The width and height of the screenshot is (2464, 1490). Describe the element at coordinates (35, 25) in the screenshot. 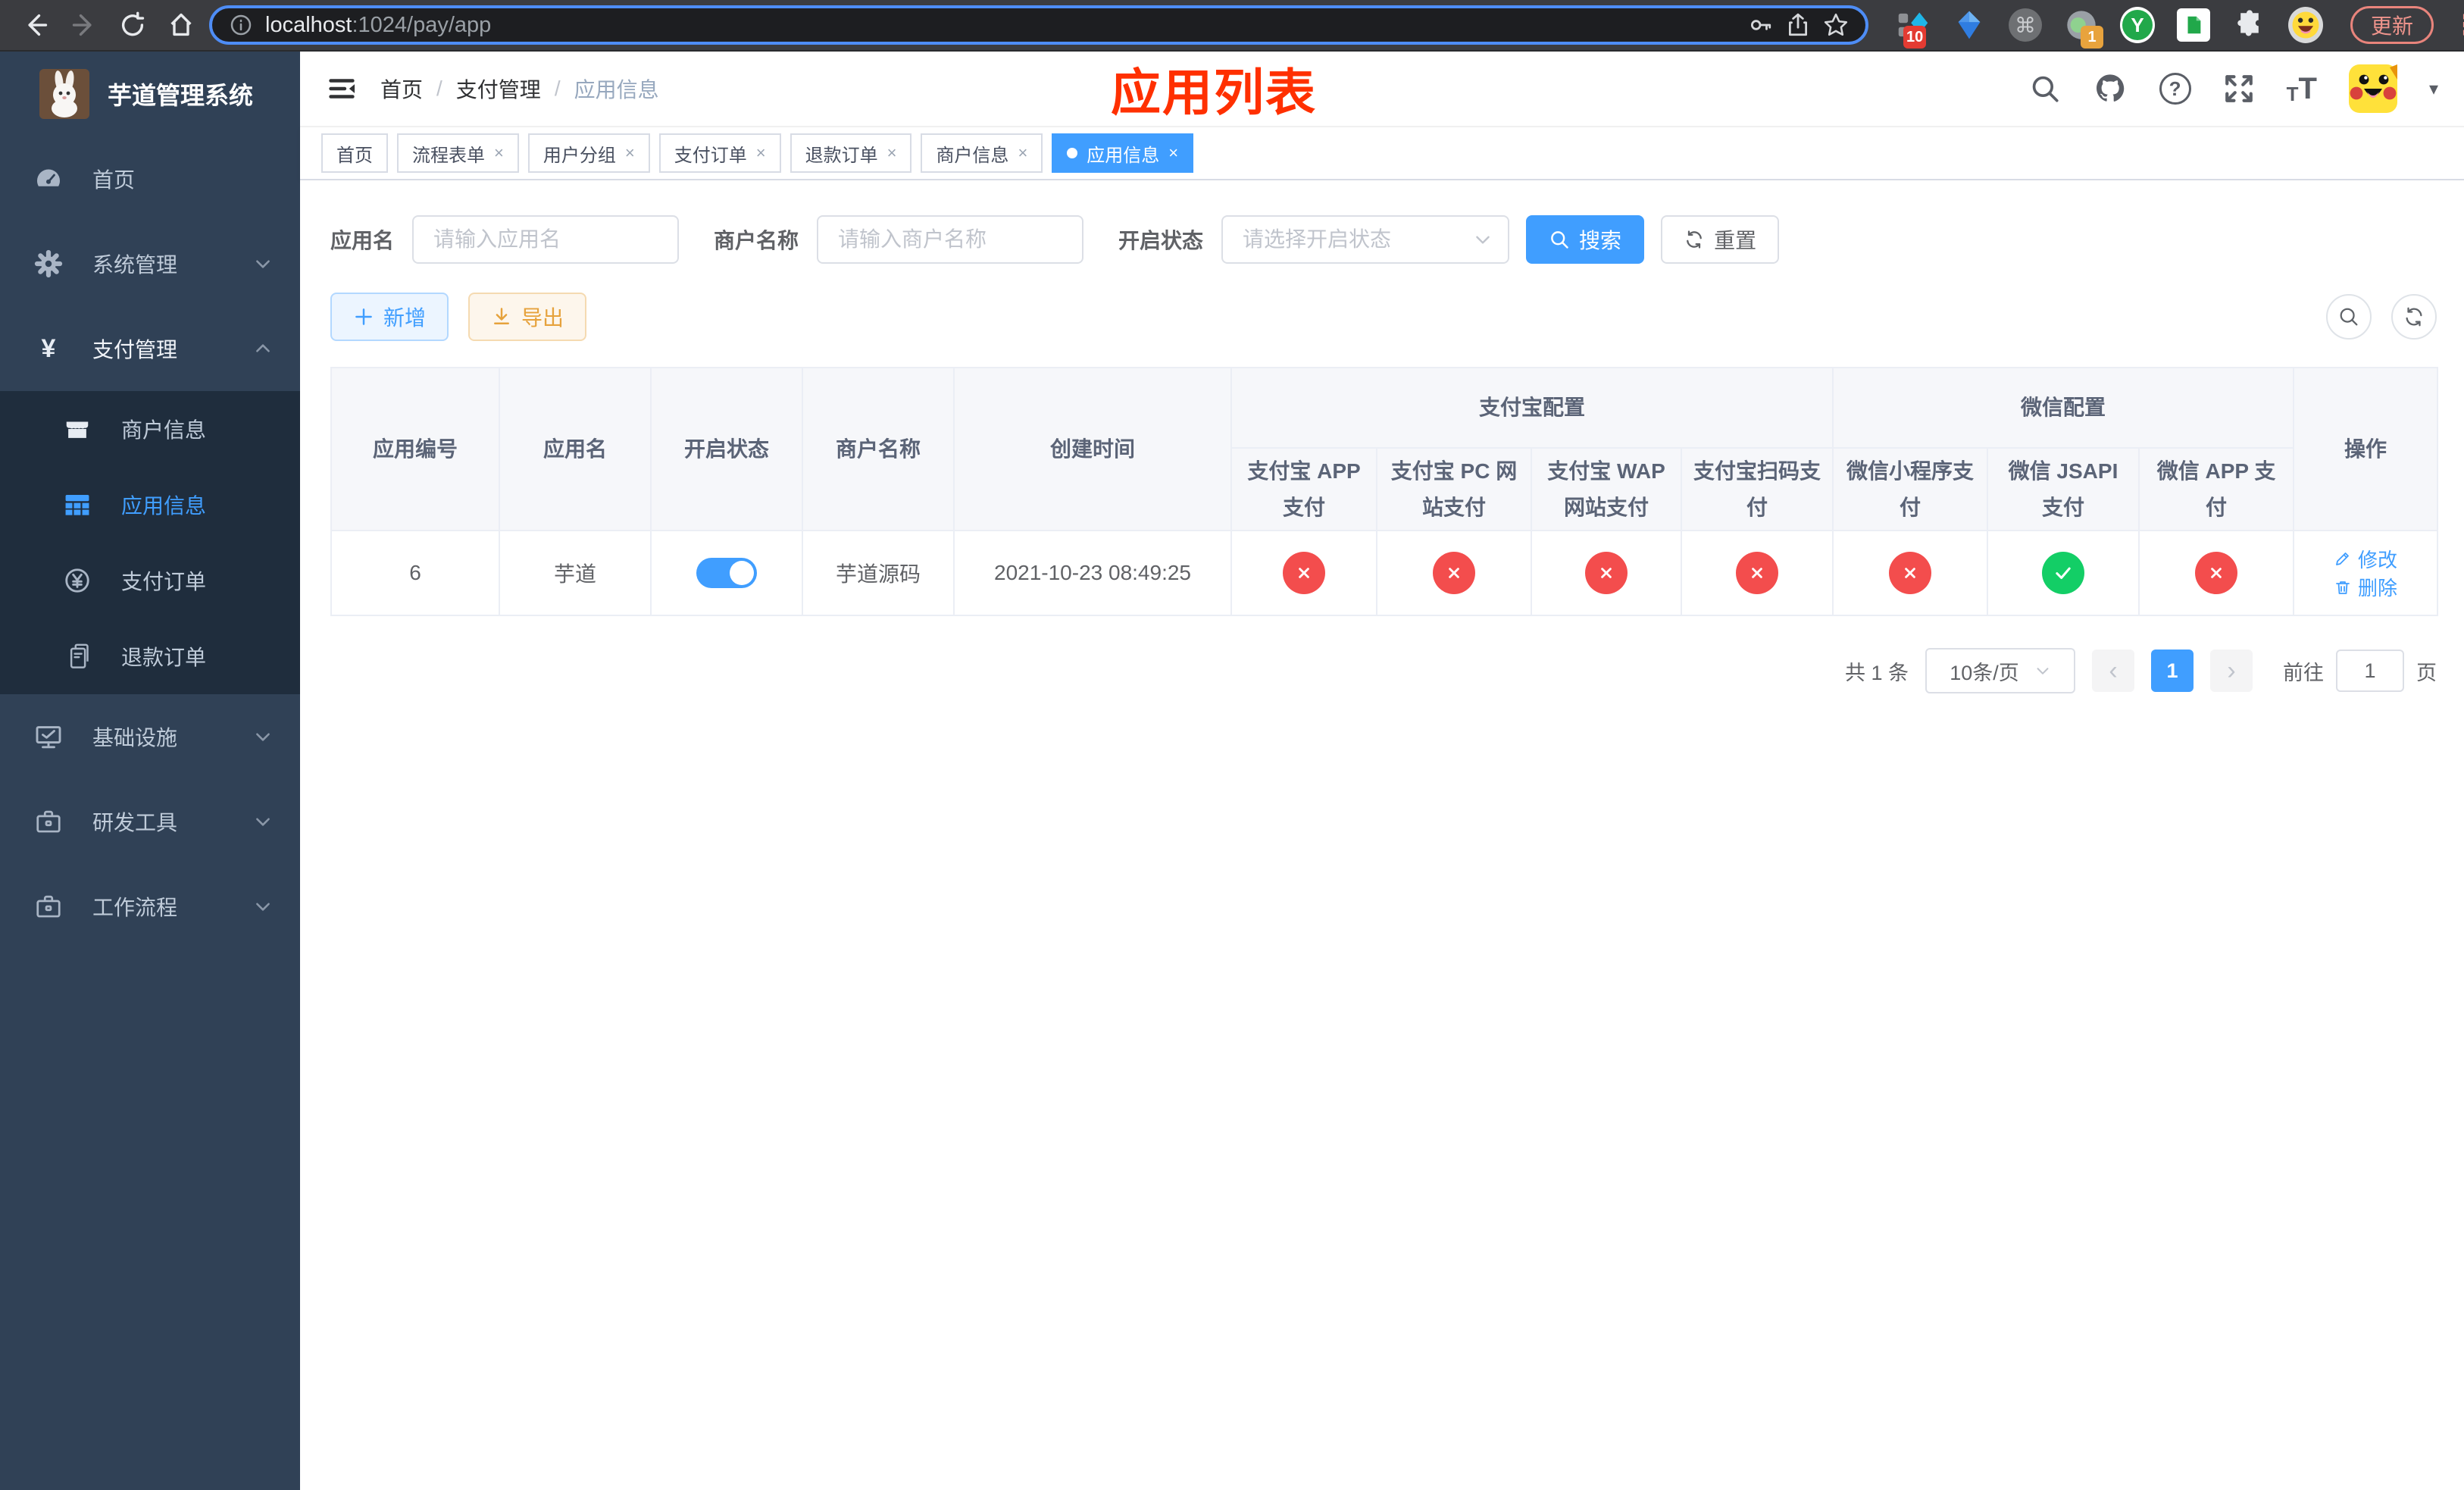

I see `back-icon` at that location.